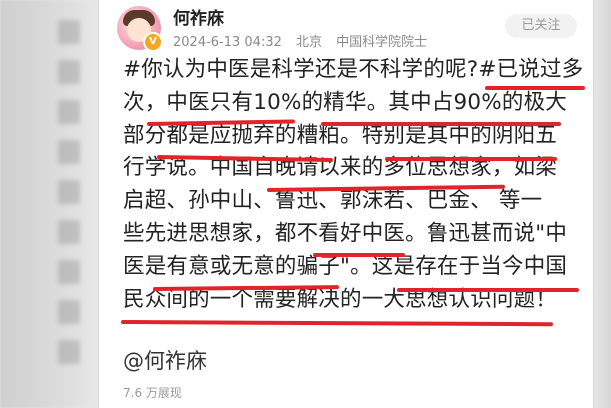 The width and height of the screenshot is (611, 408). I want to click on post-location: 北京, so click(309, 42).